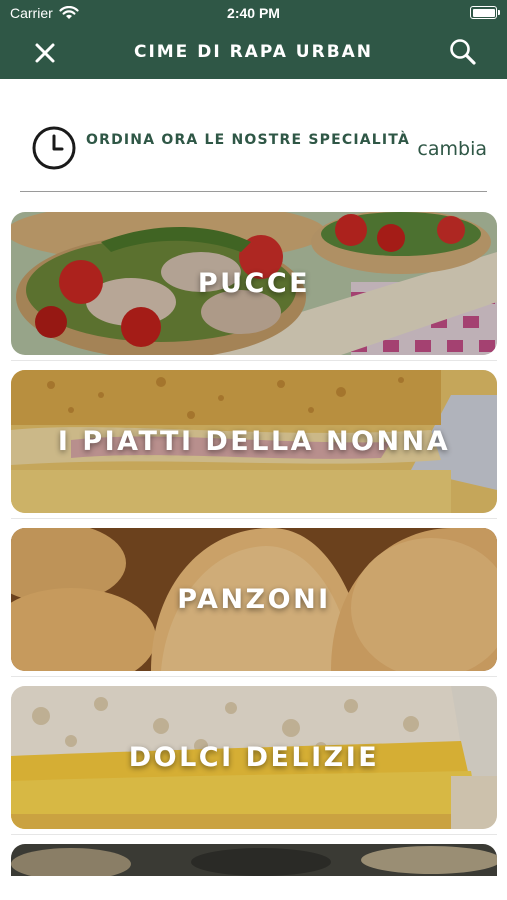 The image size is (507, 900). I want to click on category-label: PUCCE, so click(254, 283).